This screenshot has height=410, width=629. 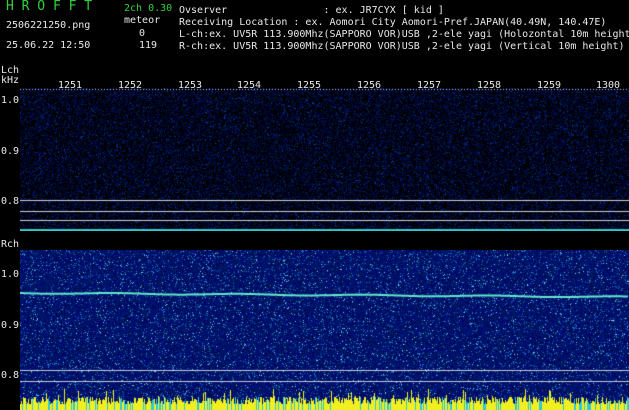 What do you see at coordinates (142, 20) in the screenshot?
I see `detect-label: meteor` at bounding box center [142, 20].